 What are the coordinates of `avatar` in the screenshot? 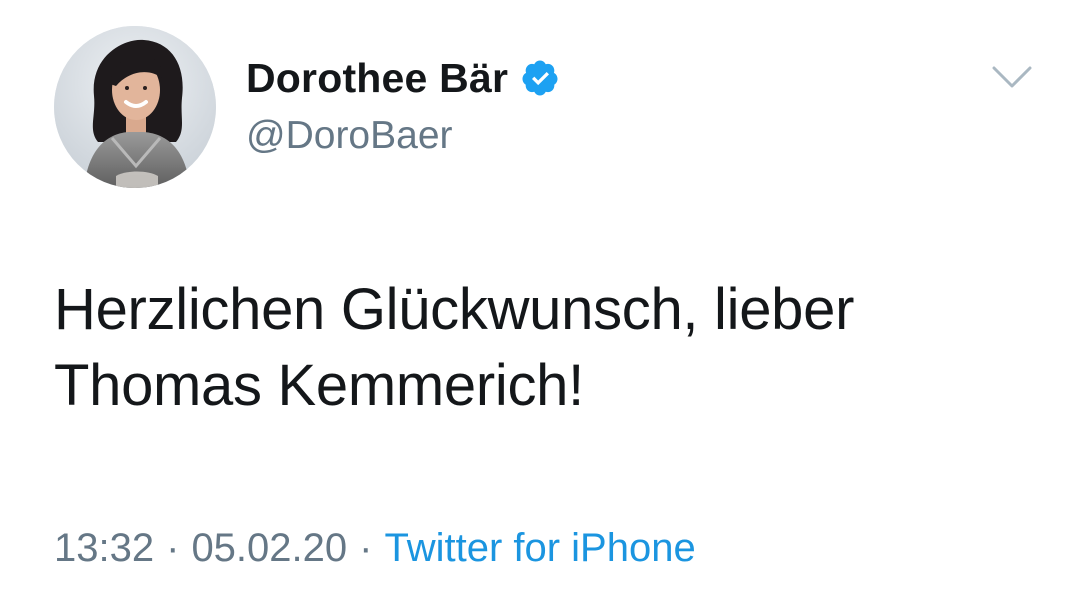 It's located at (135, 107).